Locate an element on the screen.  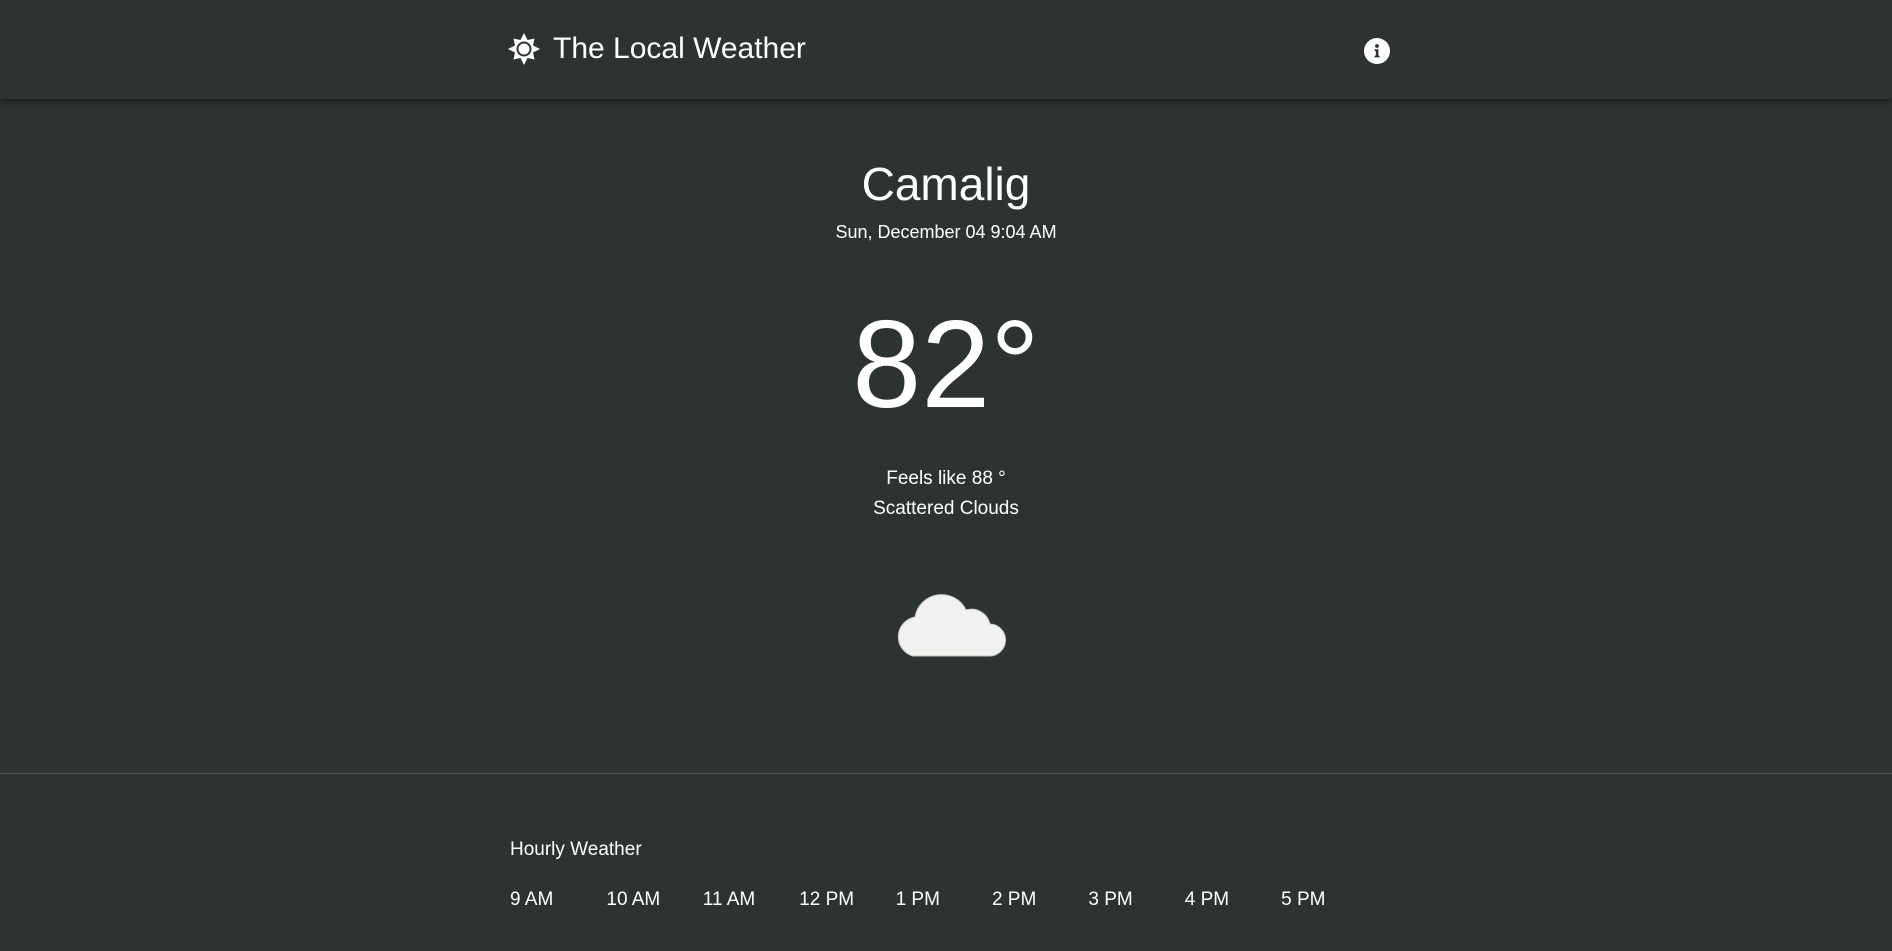
hour-item: 4 PM is located at coordinates (1233, 900).